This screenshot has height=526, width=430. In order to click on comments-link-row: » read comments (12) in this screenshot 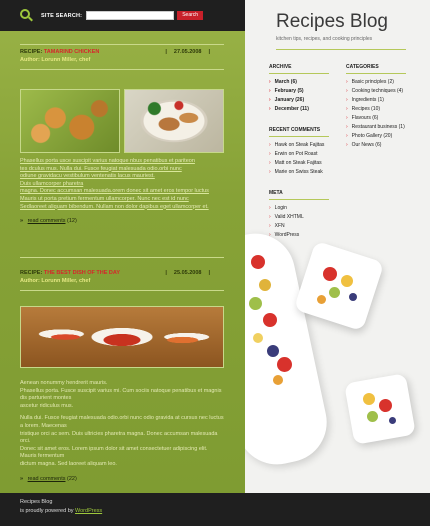, I will do `click(122, 221)`.